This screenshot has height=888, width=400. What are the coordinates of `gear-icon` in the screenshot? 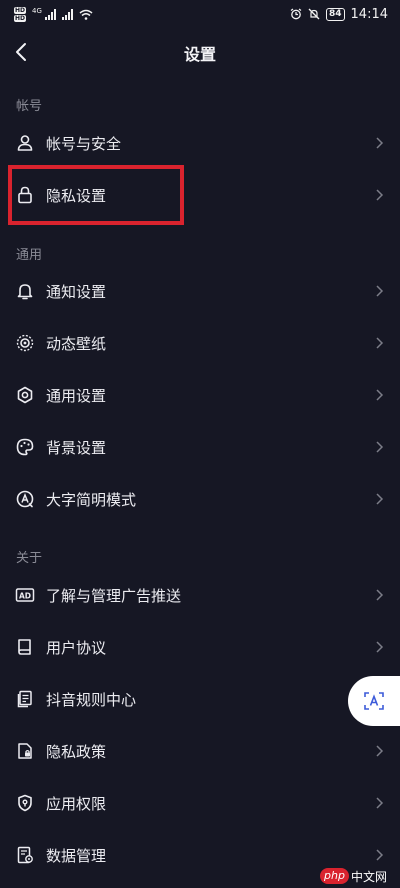 It's located at (25, 395).